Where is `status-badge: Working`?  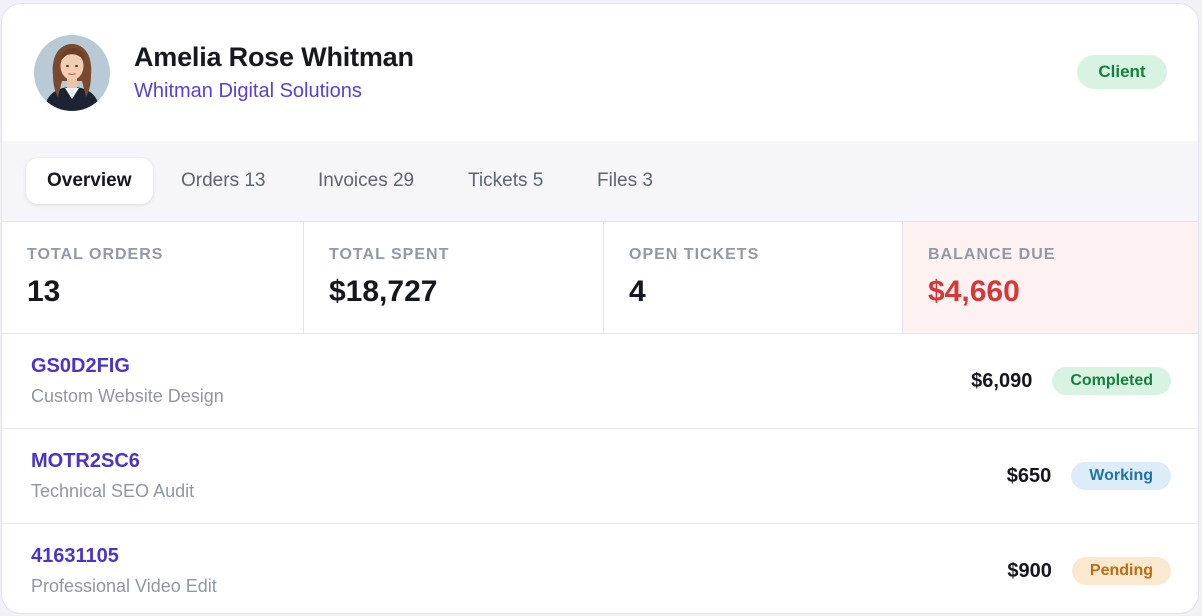
status-badge: Working is located at coordinates (1121, 476).